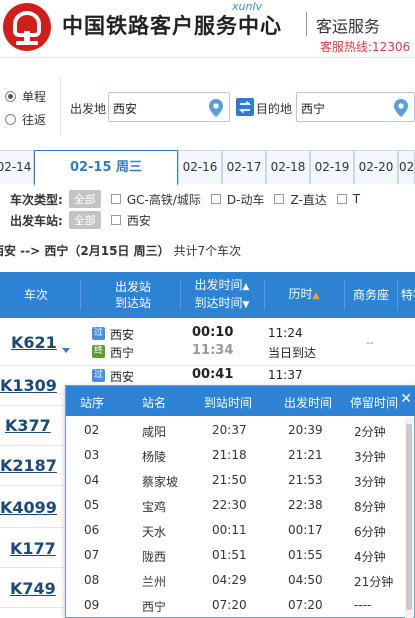 The width and height of the screenshot is (415, 618). I want to click on col-depart-time: 出发时间, so click(308, 403).